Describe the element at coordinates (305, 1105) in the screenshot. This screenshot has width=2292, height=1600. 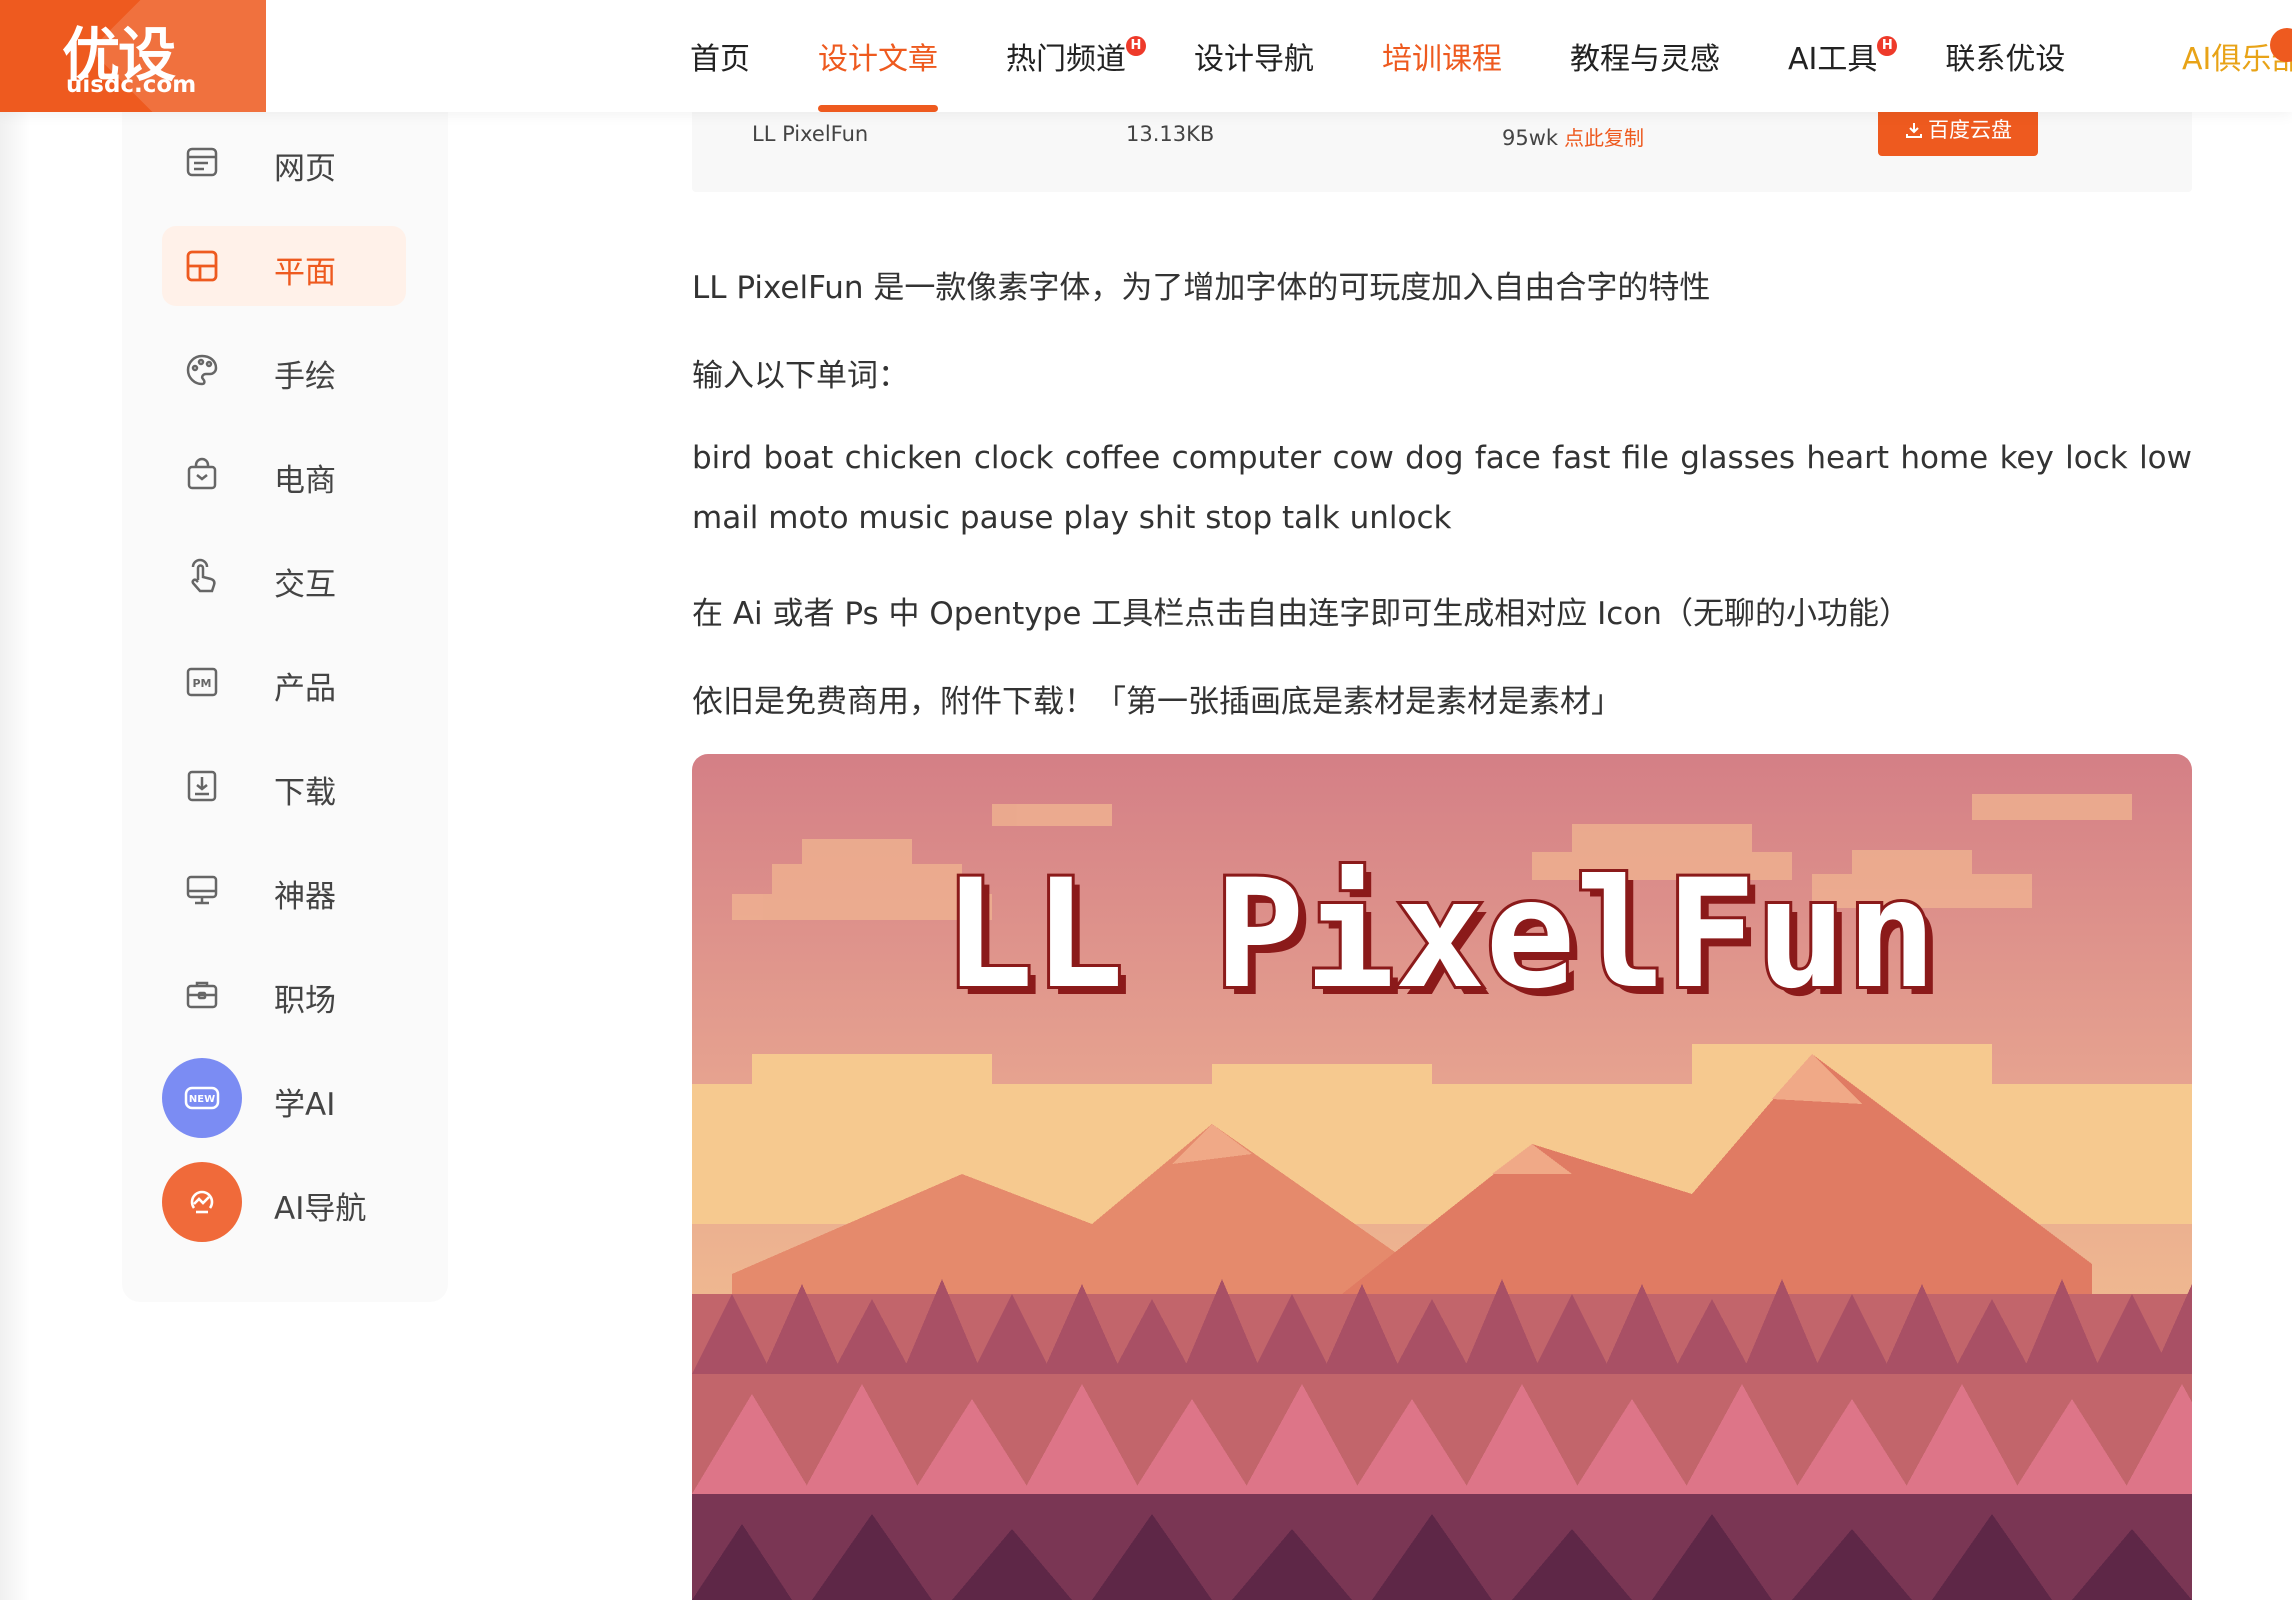
I see `sidebar-item-label: 学AI` at that location.